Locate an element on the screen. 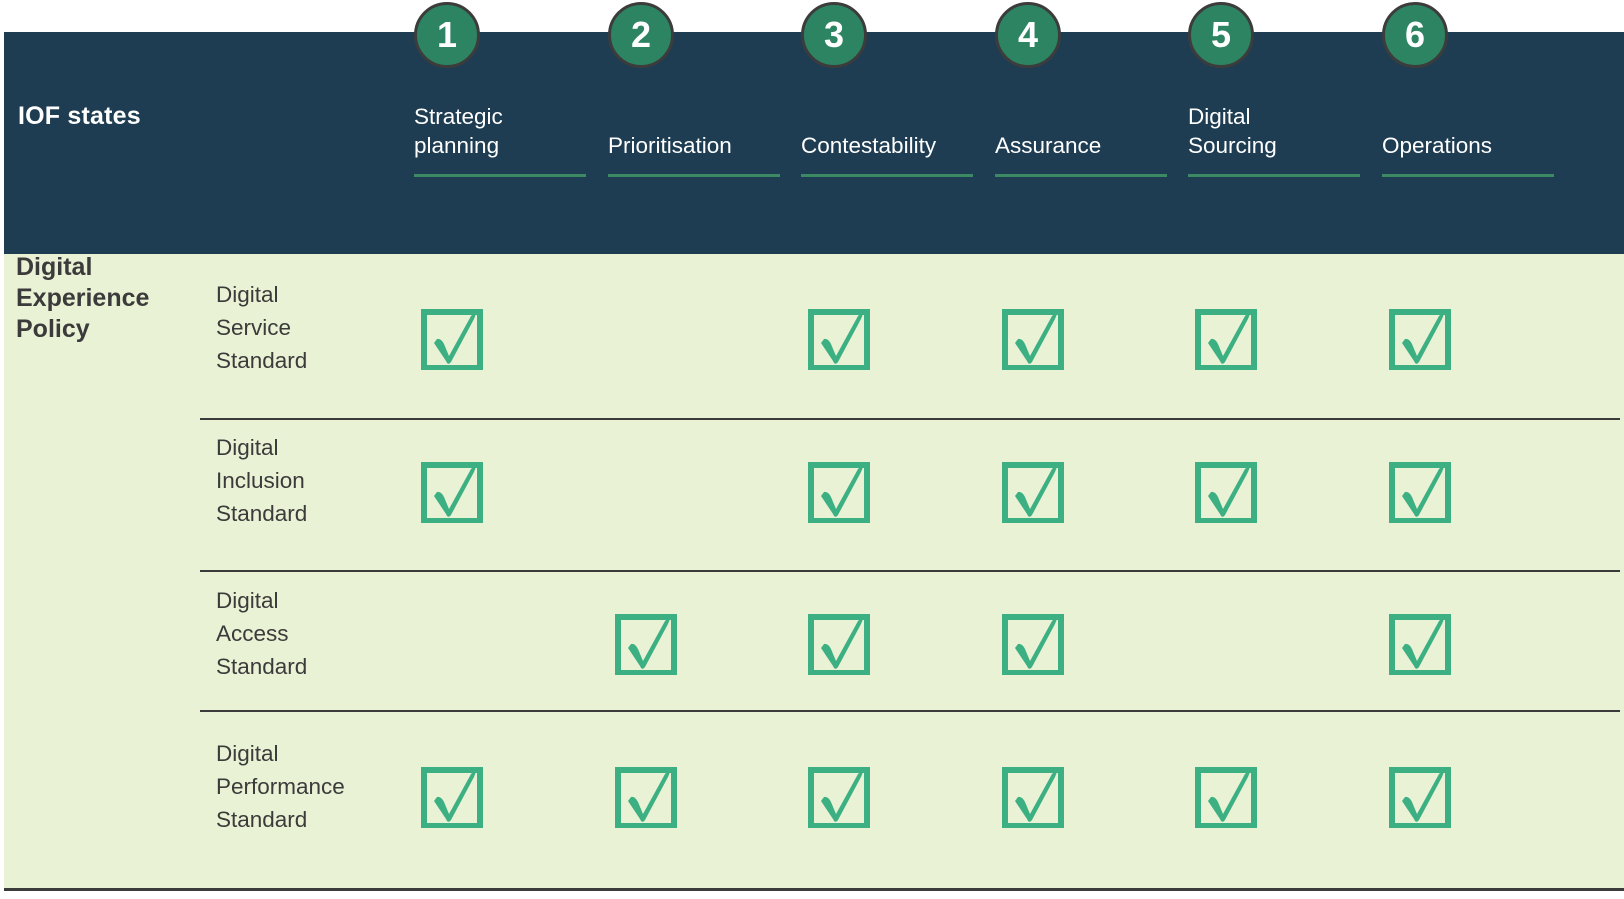  column-header-1: Strategic planning is located at coordinates (502, 141).